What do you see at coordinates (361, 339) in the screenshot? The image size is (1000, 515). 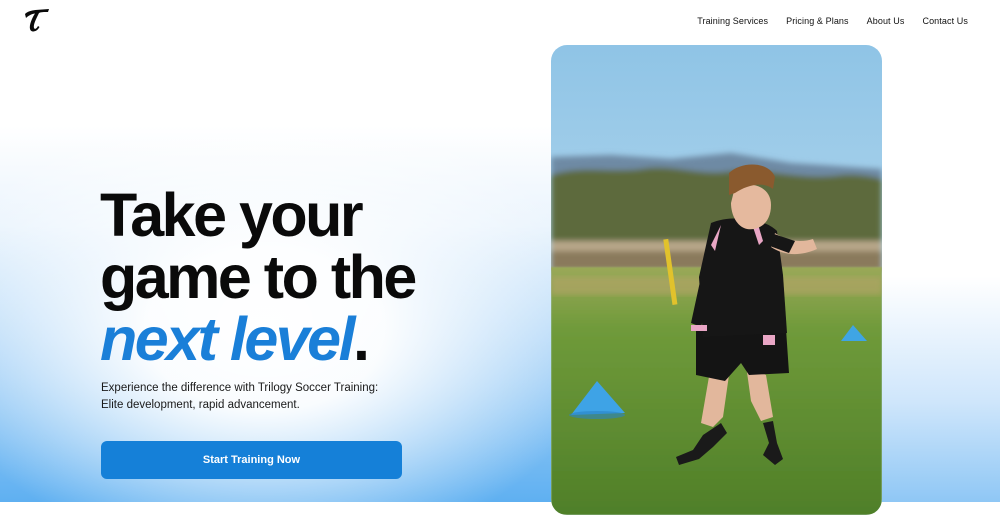 I see `hero-title-period: .` at bounding box center [361, 339].